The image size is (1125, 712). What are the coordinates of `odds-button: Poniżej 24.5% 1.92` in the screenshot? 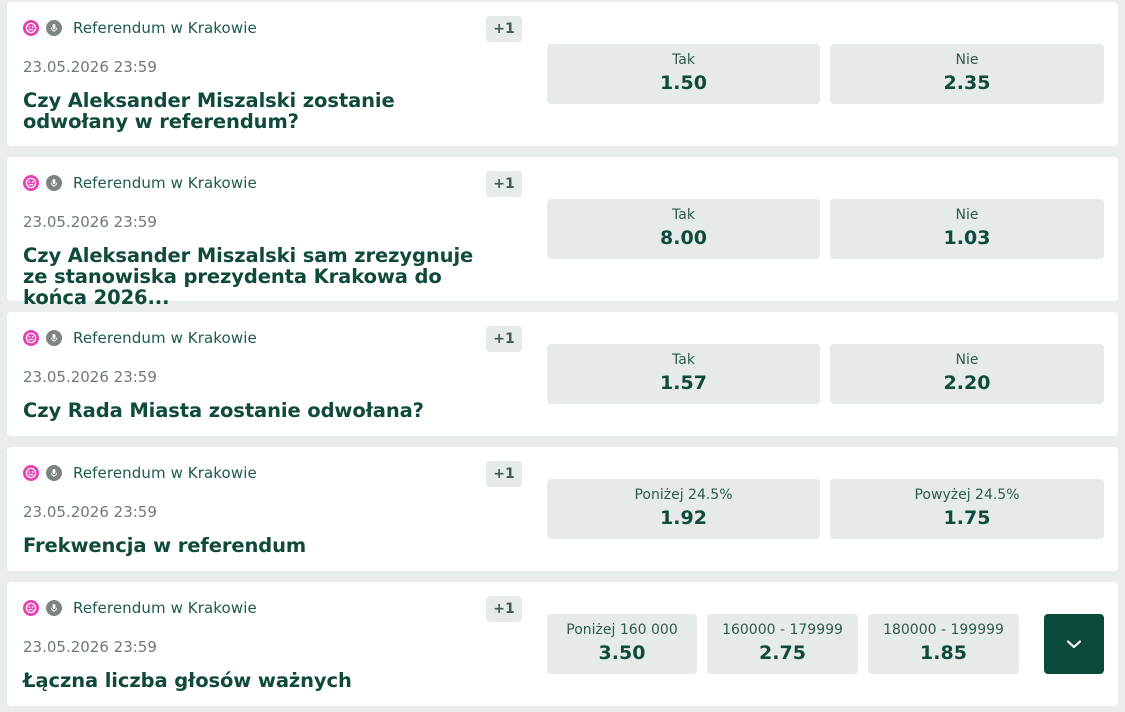 It's located at (683, 509).